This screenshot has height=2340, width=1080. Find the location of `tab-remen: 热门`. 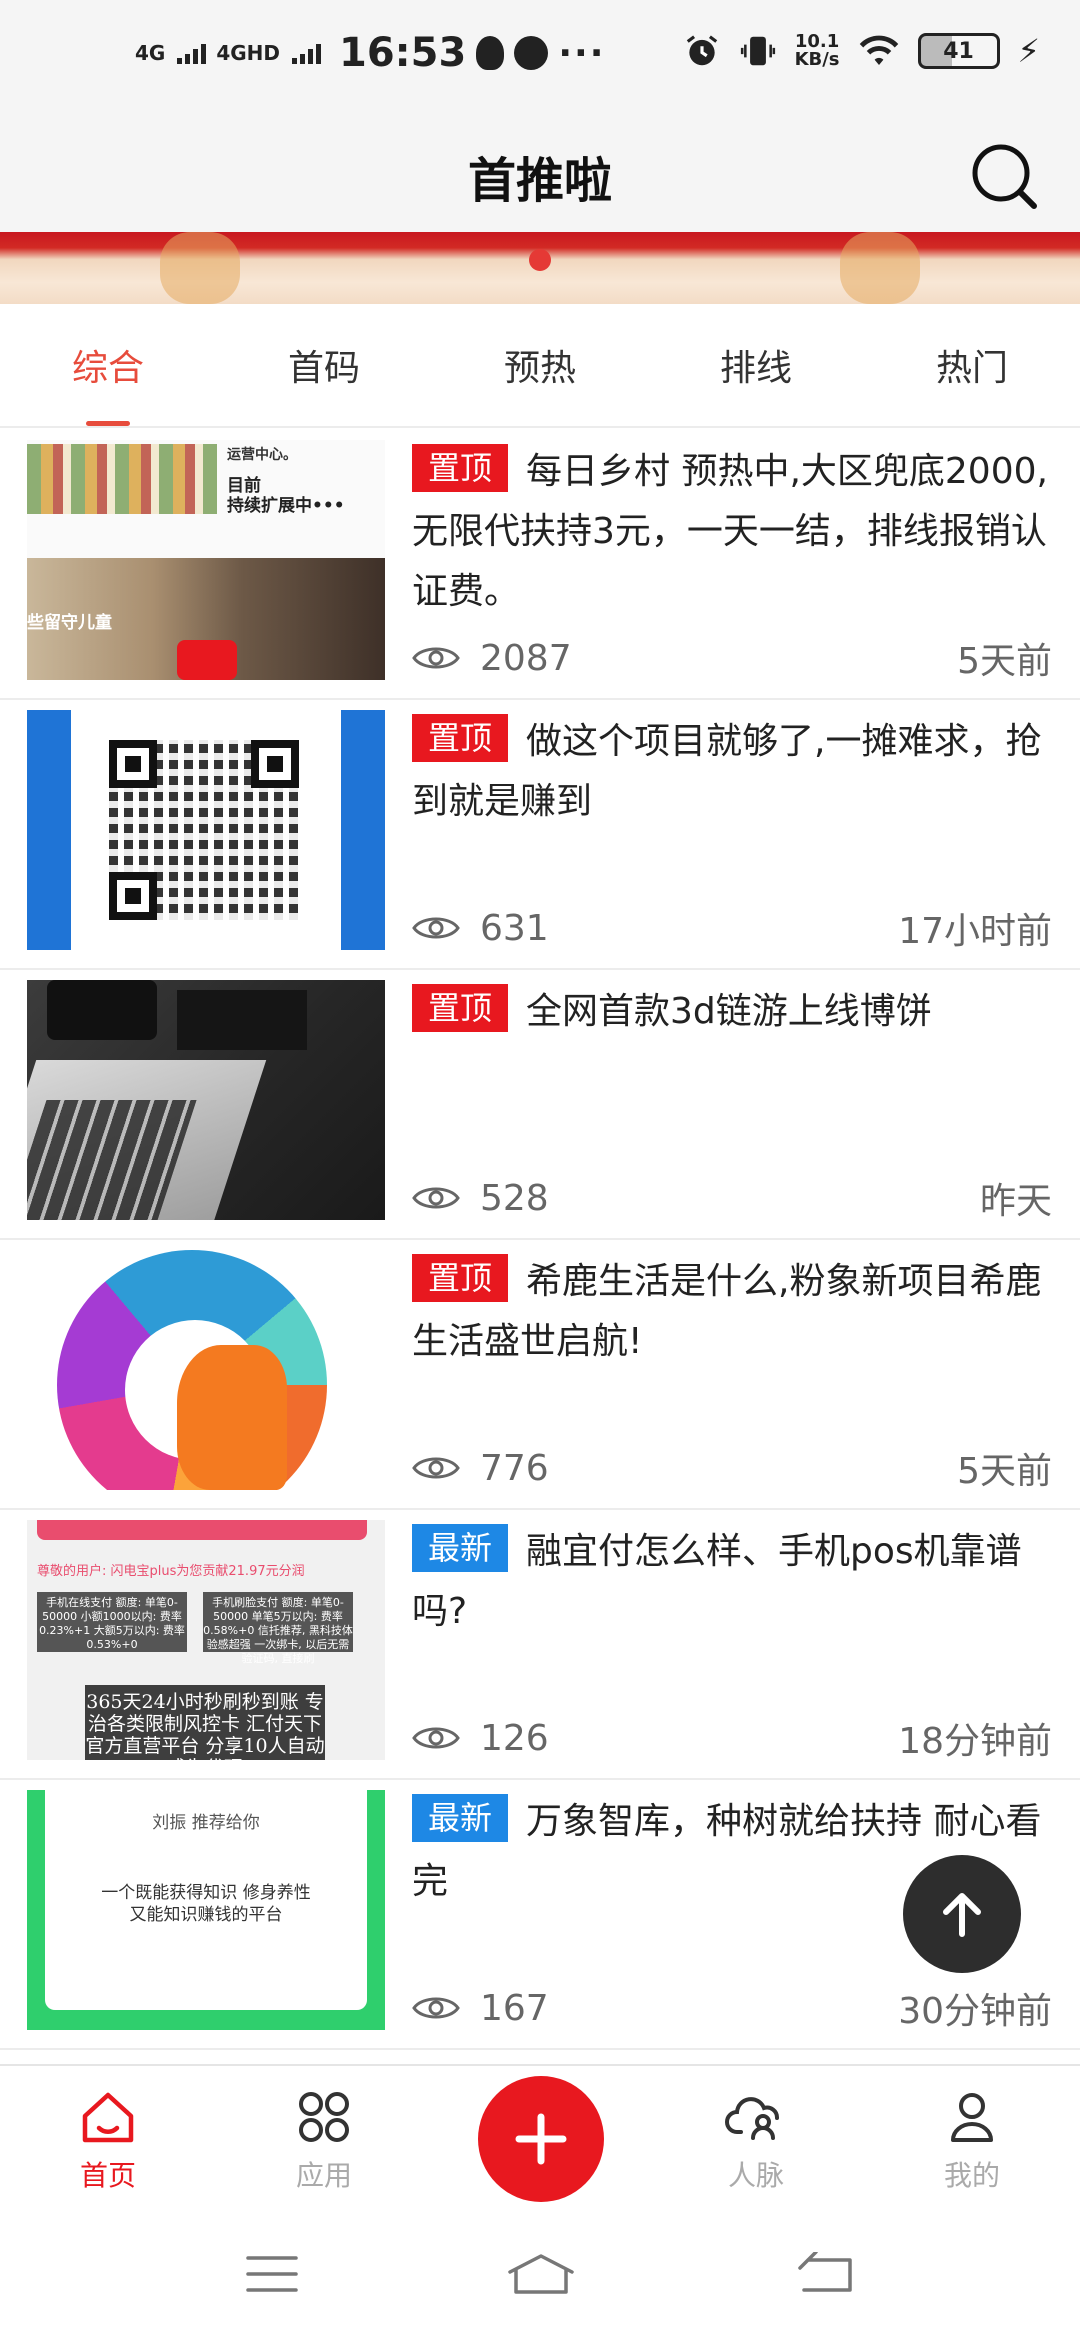

tab-remen: 热门 is located at coordinates (972, 365).